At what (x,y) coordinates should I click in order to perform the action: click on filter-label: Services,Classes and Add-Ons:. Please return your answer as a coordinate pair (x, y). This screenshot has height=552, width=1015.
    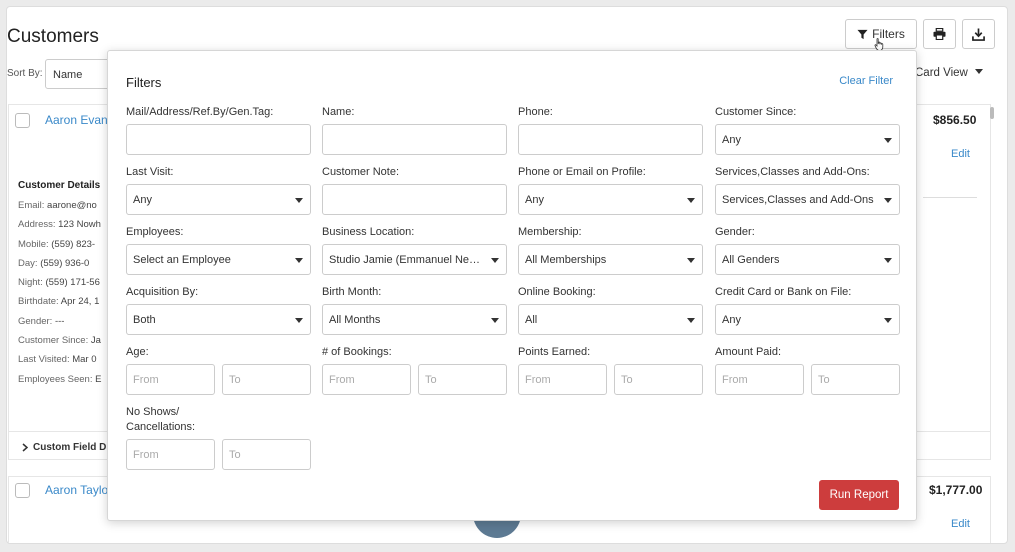
    Looking at the image, I should click on (792, 172).